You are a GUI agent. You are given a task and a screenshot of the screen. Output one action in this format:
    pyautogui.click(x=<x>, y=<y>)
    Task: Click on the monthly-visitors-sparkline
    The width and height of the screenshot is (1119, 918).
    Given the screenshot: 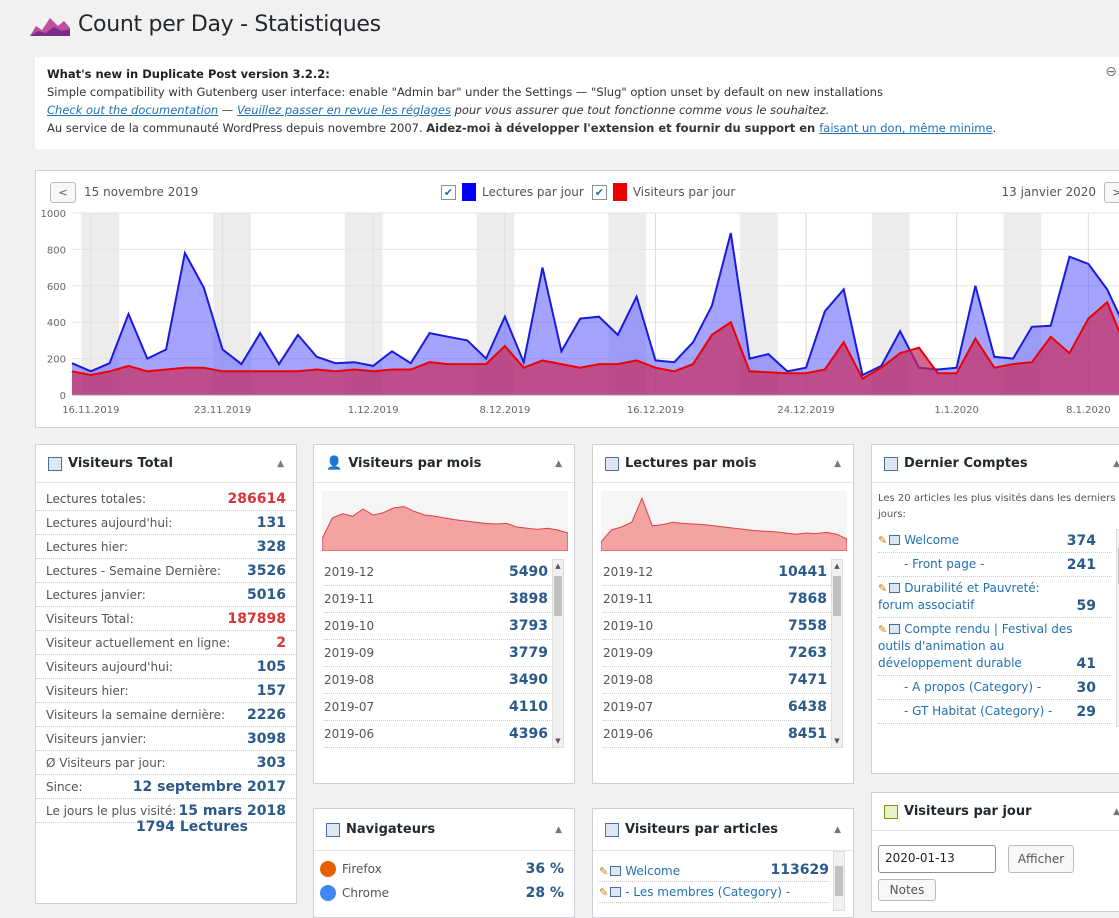 What is the action you would take?
    pyautogui.click(x=445, y=521)
    